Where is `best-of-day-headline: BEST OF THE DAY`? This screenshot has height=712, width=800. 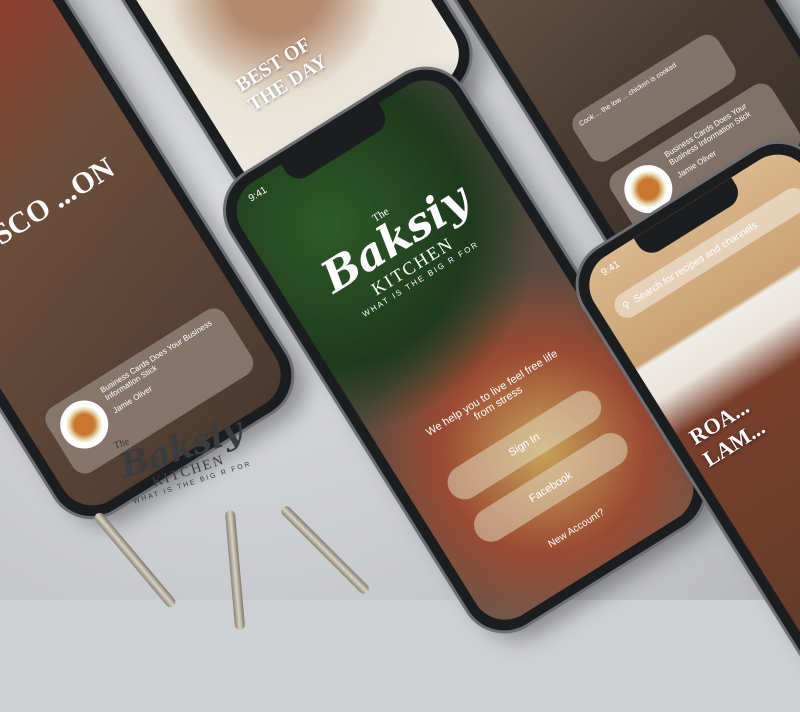
best-of-day-headline: BEST OF THE DAY is located at coordinates (282, 74).